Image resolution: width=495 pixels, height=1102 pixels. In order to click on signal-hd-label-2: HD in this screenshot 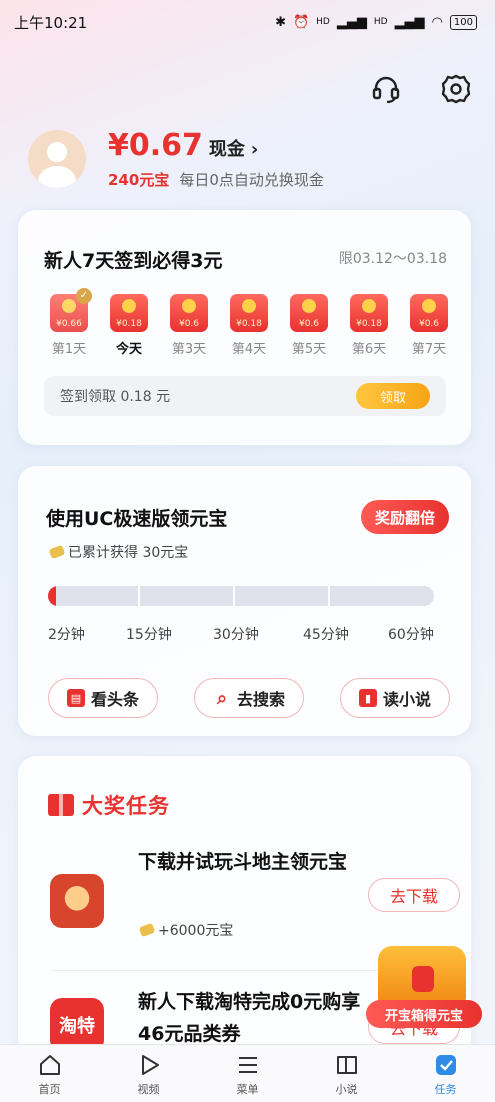, I will do `click(380, 22)`.